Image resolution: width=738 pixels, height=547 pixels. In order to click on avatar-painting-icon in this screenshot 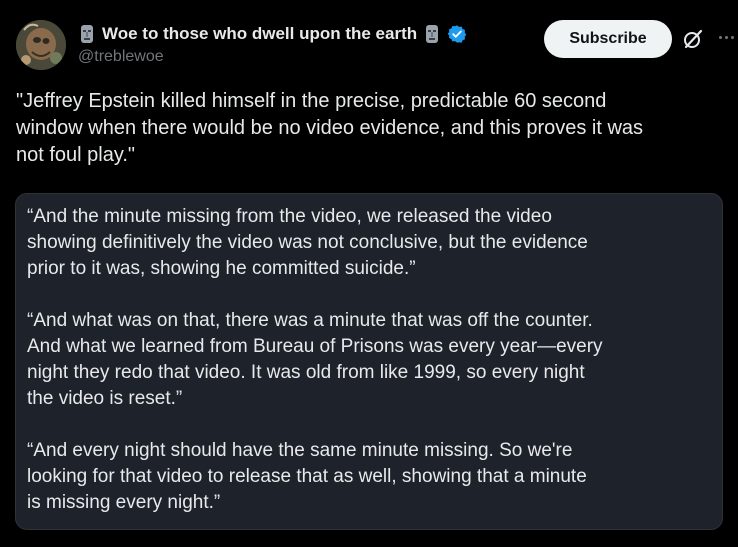, I will do `click(41, 45)`.